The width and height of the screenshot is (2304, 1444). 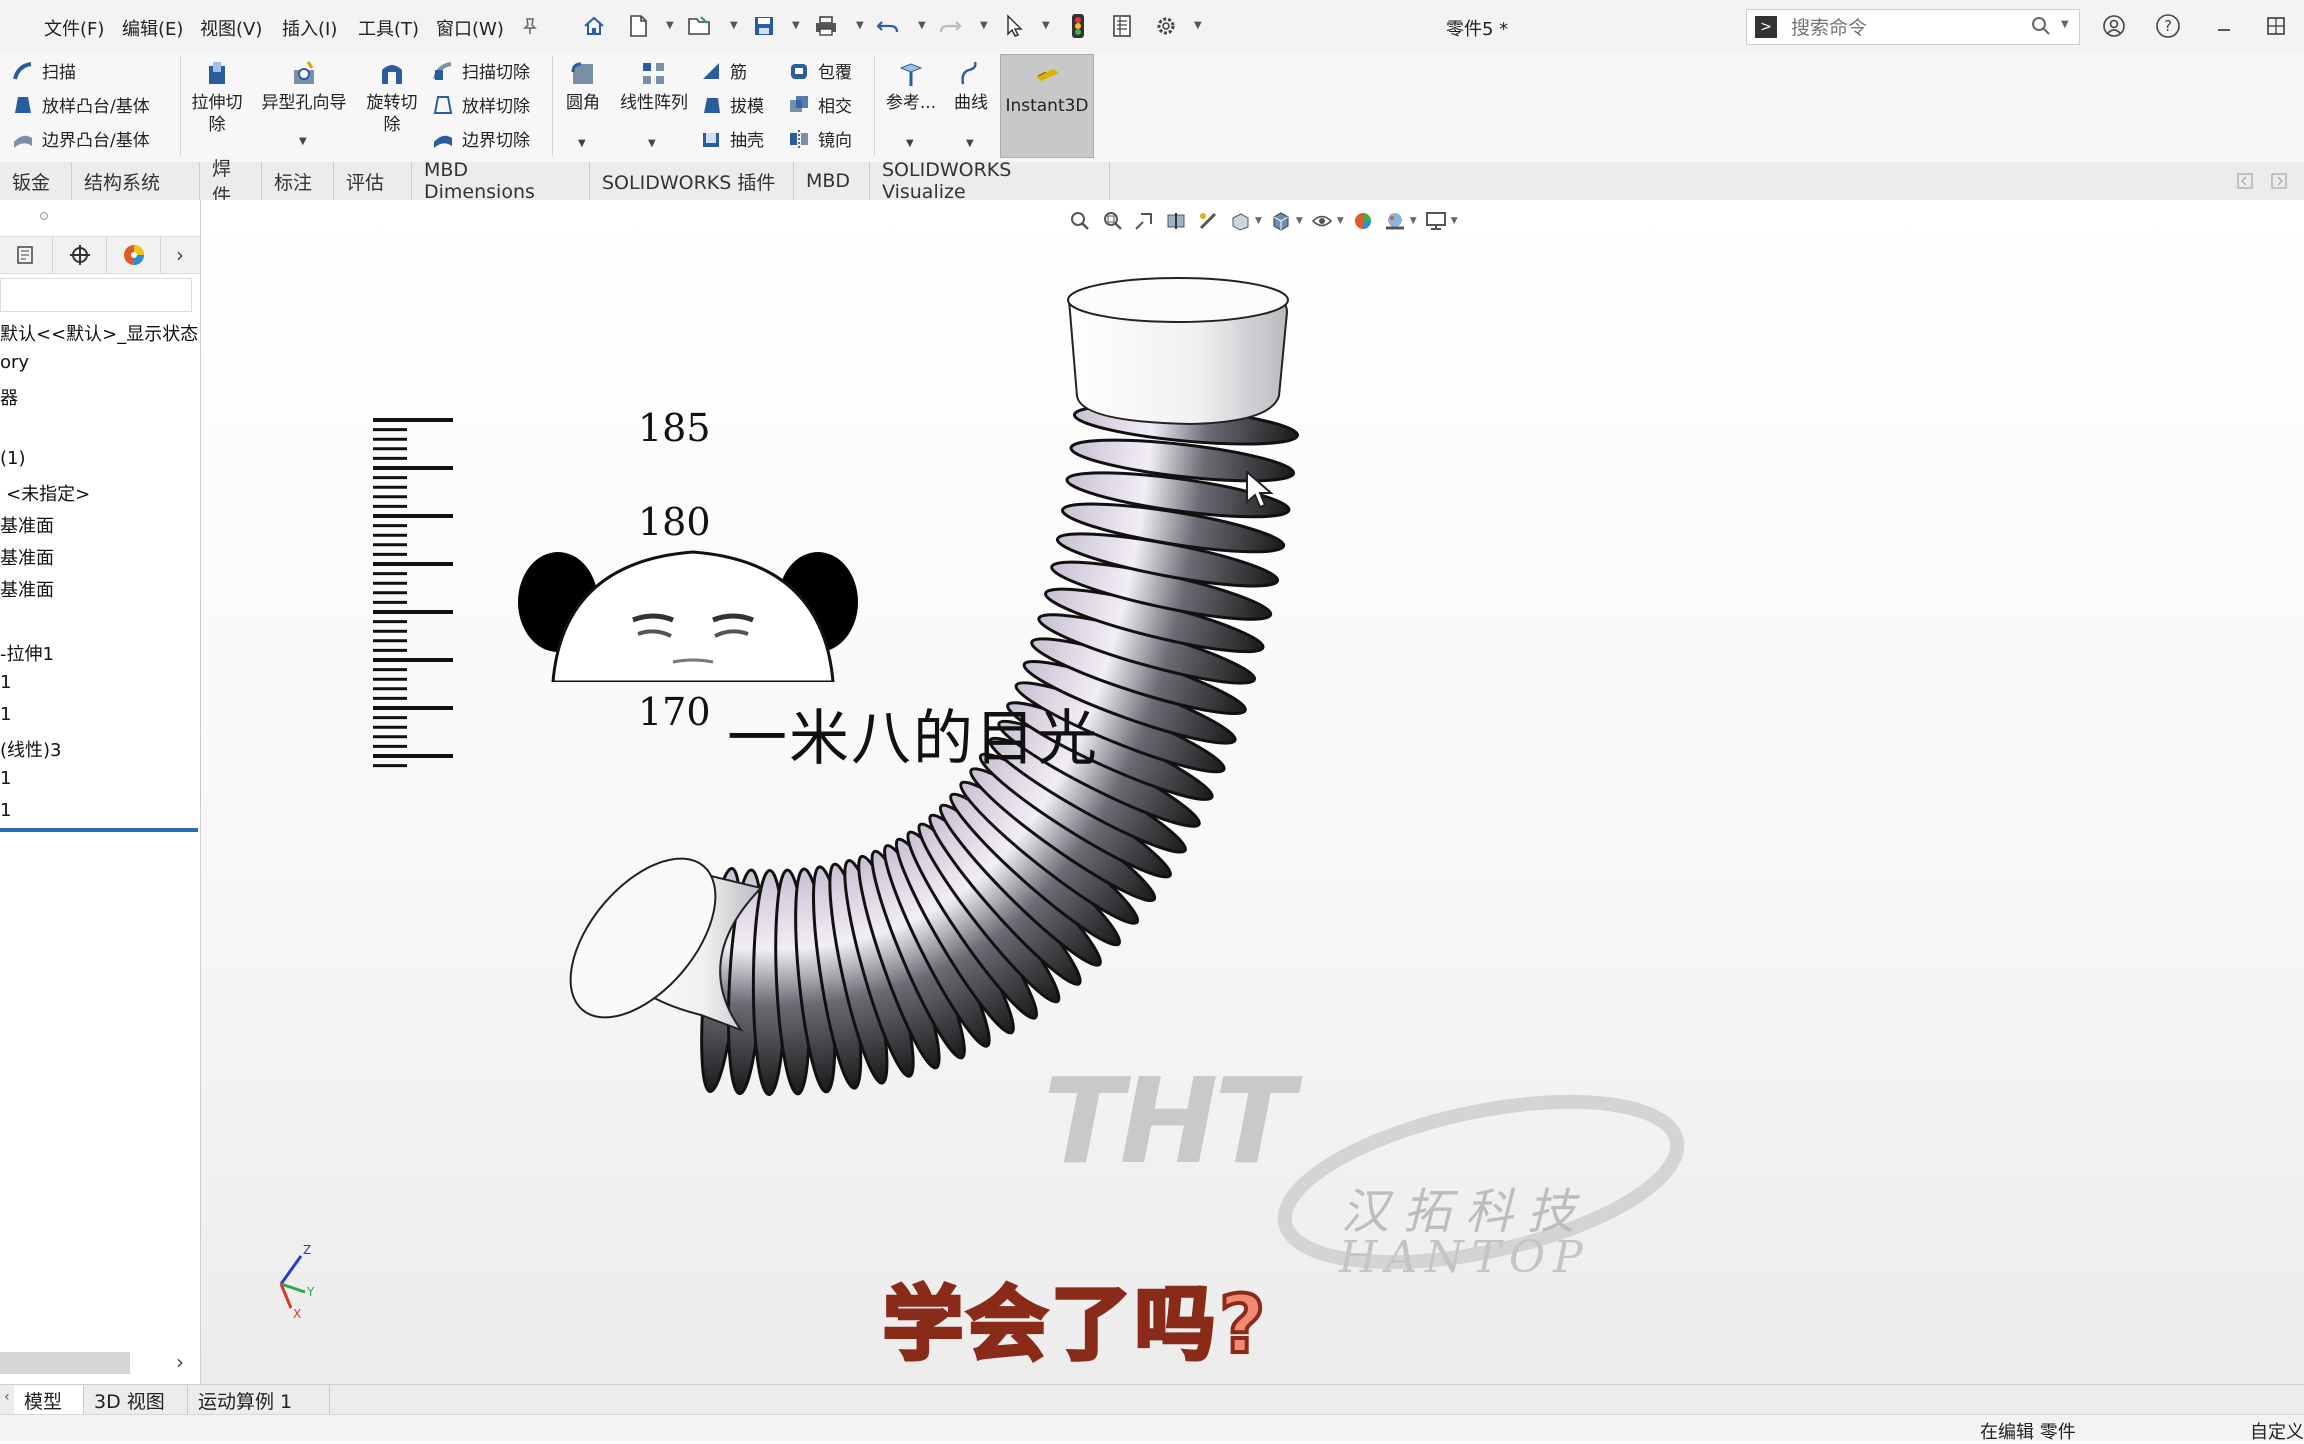 What do you see at coordinates (1901, 28) in the screenshot?
I see `search-input` at bounding box center [1901, 28].